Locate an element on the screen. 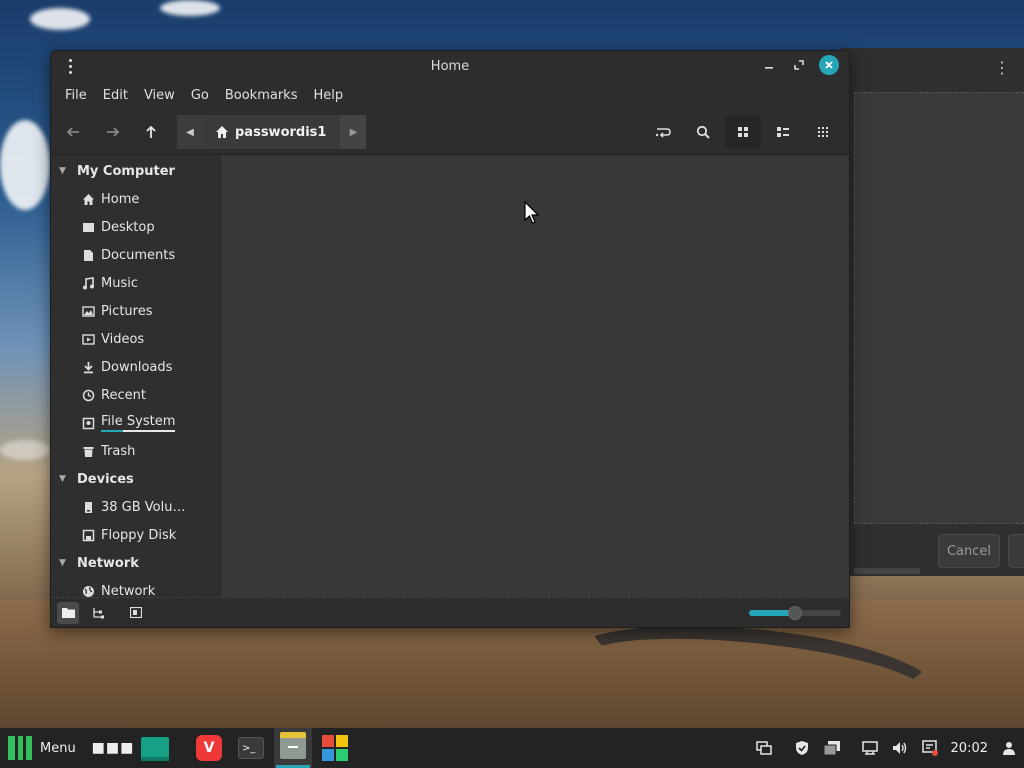  titlebar: Home is located at coordinates (450, 66).